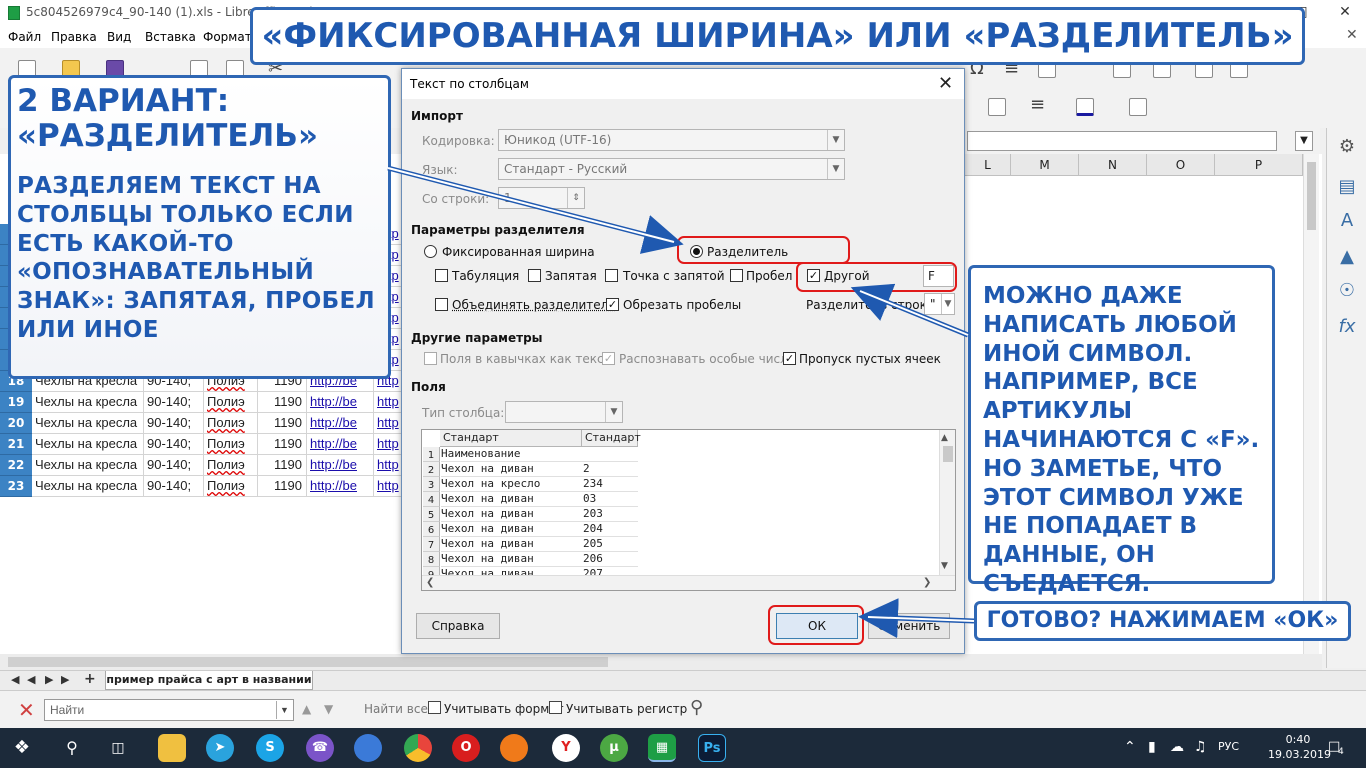  I want to click on chrome-icon, so click(418, 748).